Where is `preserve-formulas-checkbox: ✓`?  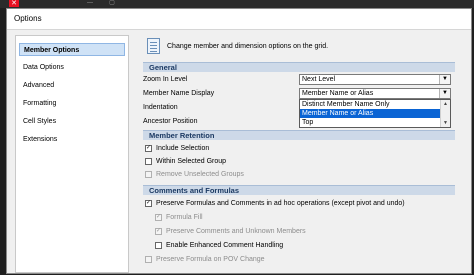
preserve-formulas-checkbox: ✓ is located at coordinates (148, 203).